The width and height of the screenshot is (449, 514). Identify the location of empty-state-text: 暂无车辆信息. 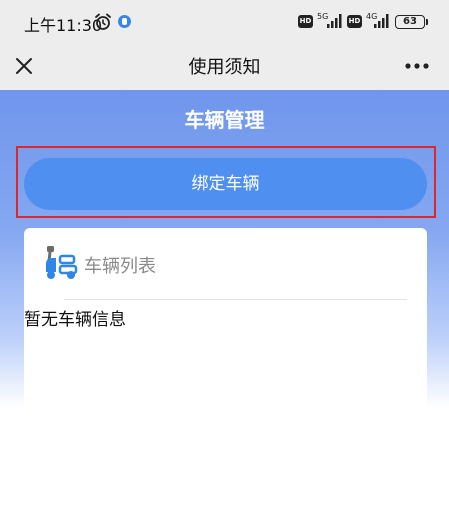
(75, 320).